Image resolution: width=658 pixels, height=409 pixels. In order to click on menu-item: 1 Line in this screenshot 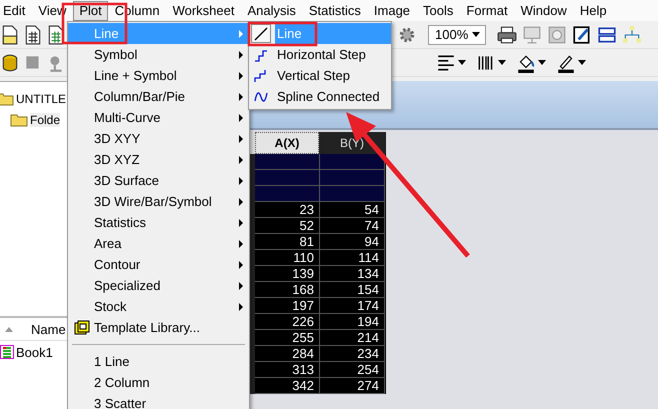, I will do `click(158, 361)`.